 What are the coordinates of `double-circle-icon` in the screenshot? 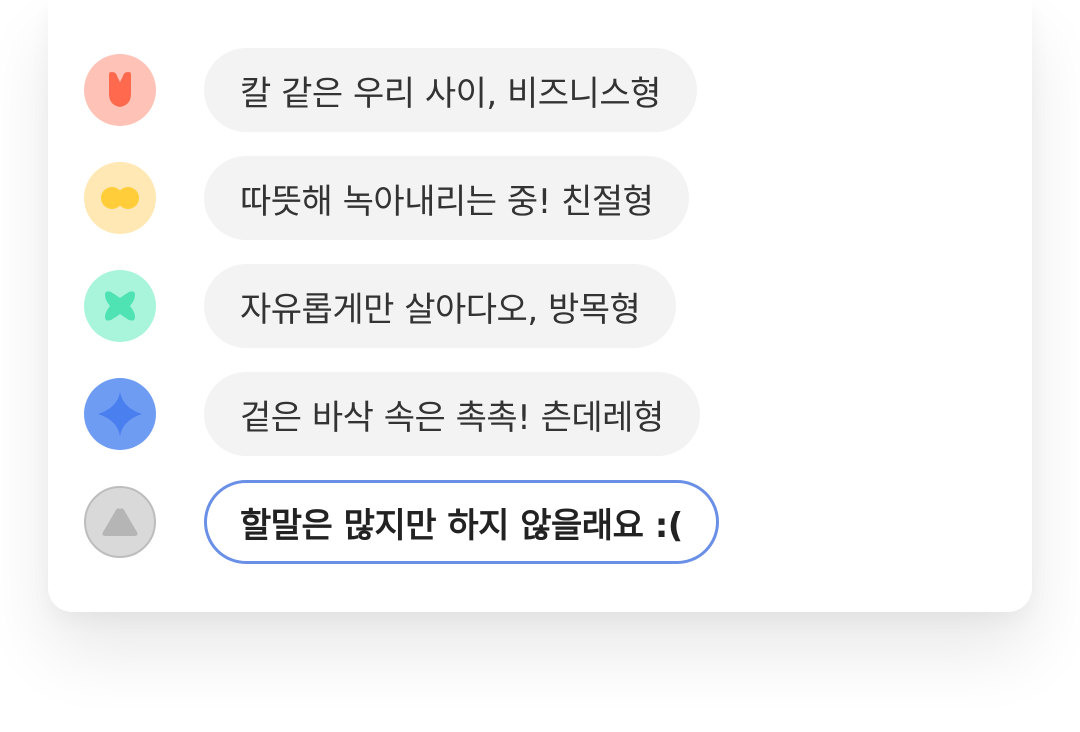 It's located at (120, 198).